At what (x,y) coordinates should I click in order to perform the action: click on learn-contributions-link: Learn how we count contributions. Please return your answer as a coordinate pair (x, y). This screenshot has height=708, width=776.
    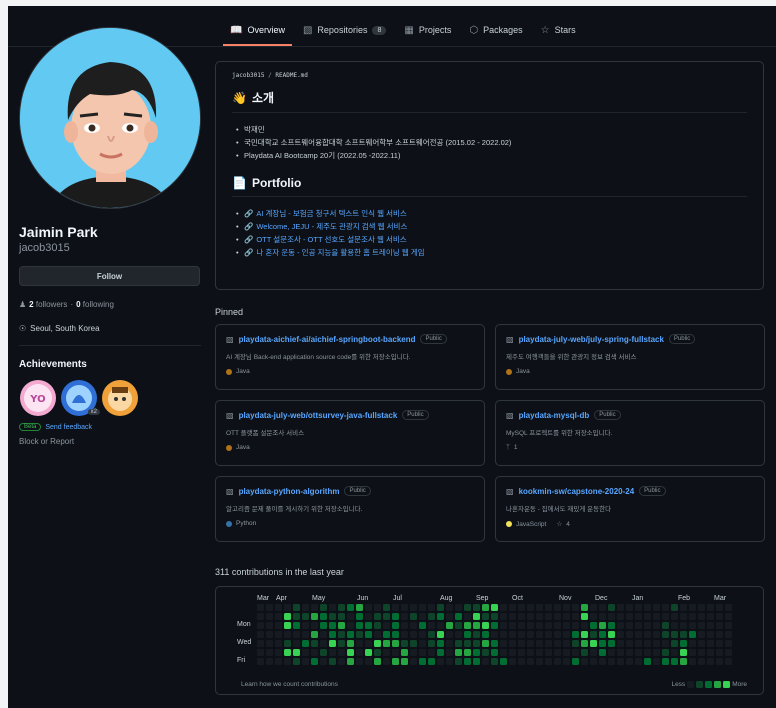
    Looking at the image, I should click on (289, 684).